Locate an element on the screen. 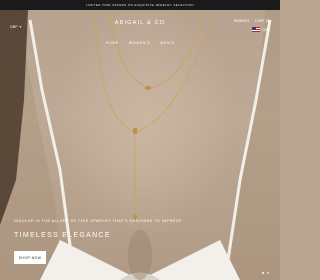 This screenshot has height=280, width=320. locale-selector: GBP is located at coordinates (261, 29).